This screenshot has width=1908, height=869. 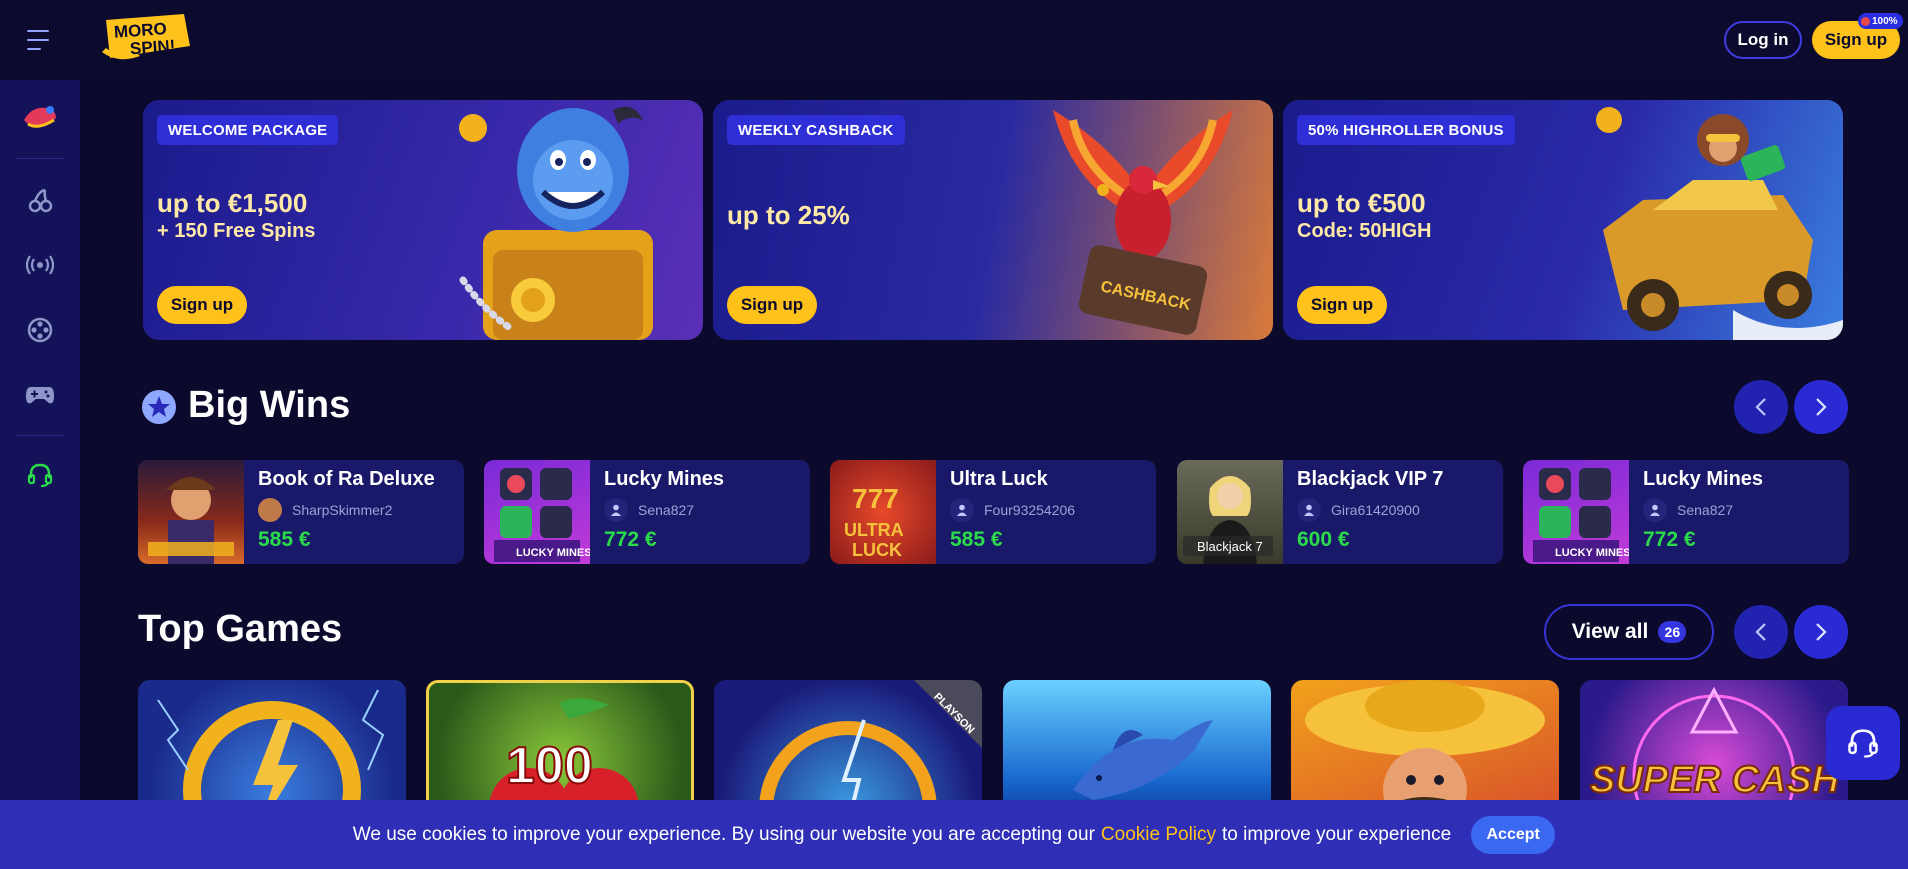 I want to click on login-button: Log in, so click(x=1763, y=40).